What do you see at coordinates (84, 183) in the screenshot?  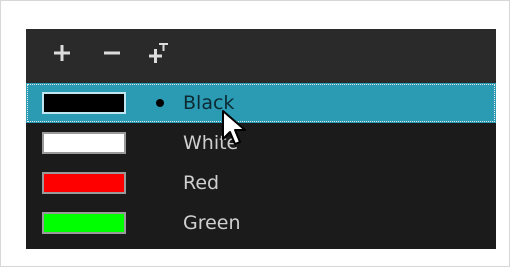 I see `swatch-color-red` at bounding box center [84, 183].